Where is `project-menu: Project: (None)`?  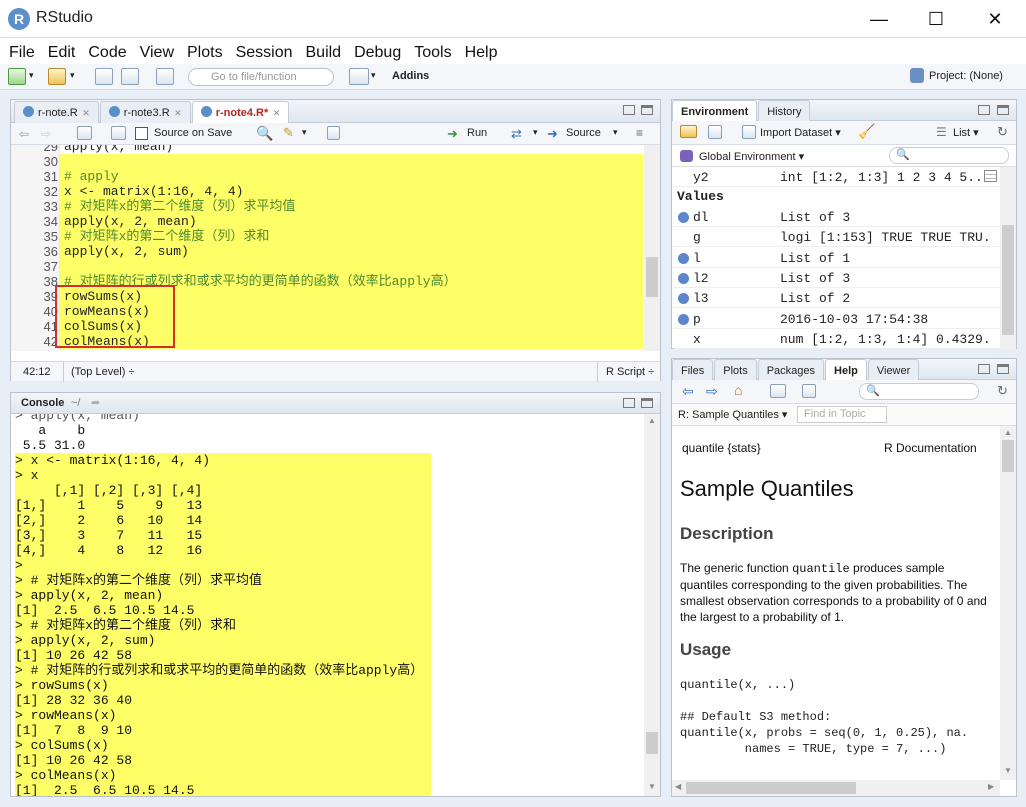 project-menu: Project: (None) is located at coordinates (966, 76).